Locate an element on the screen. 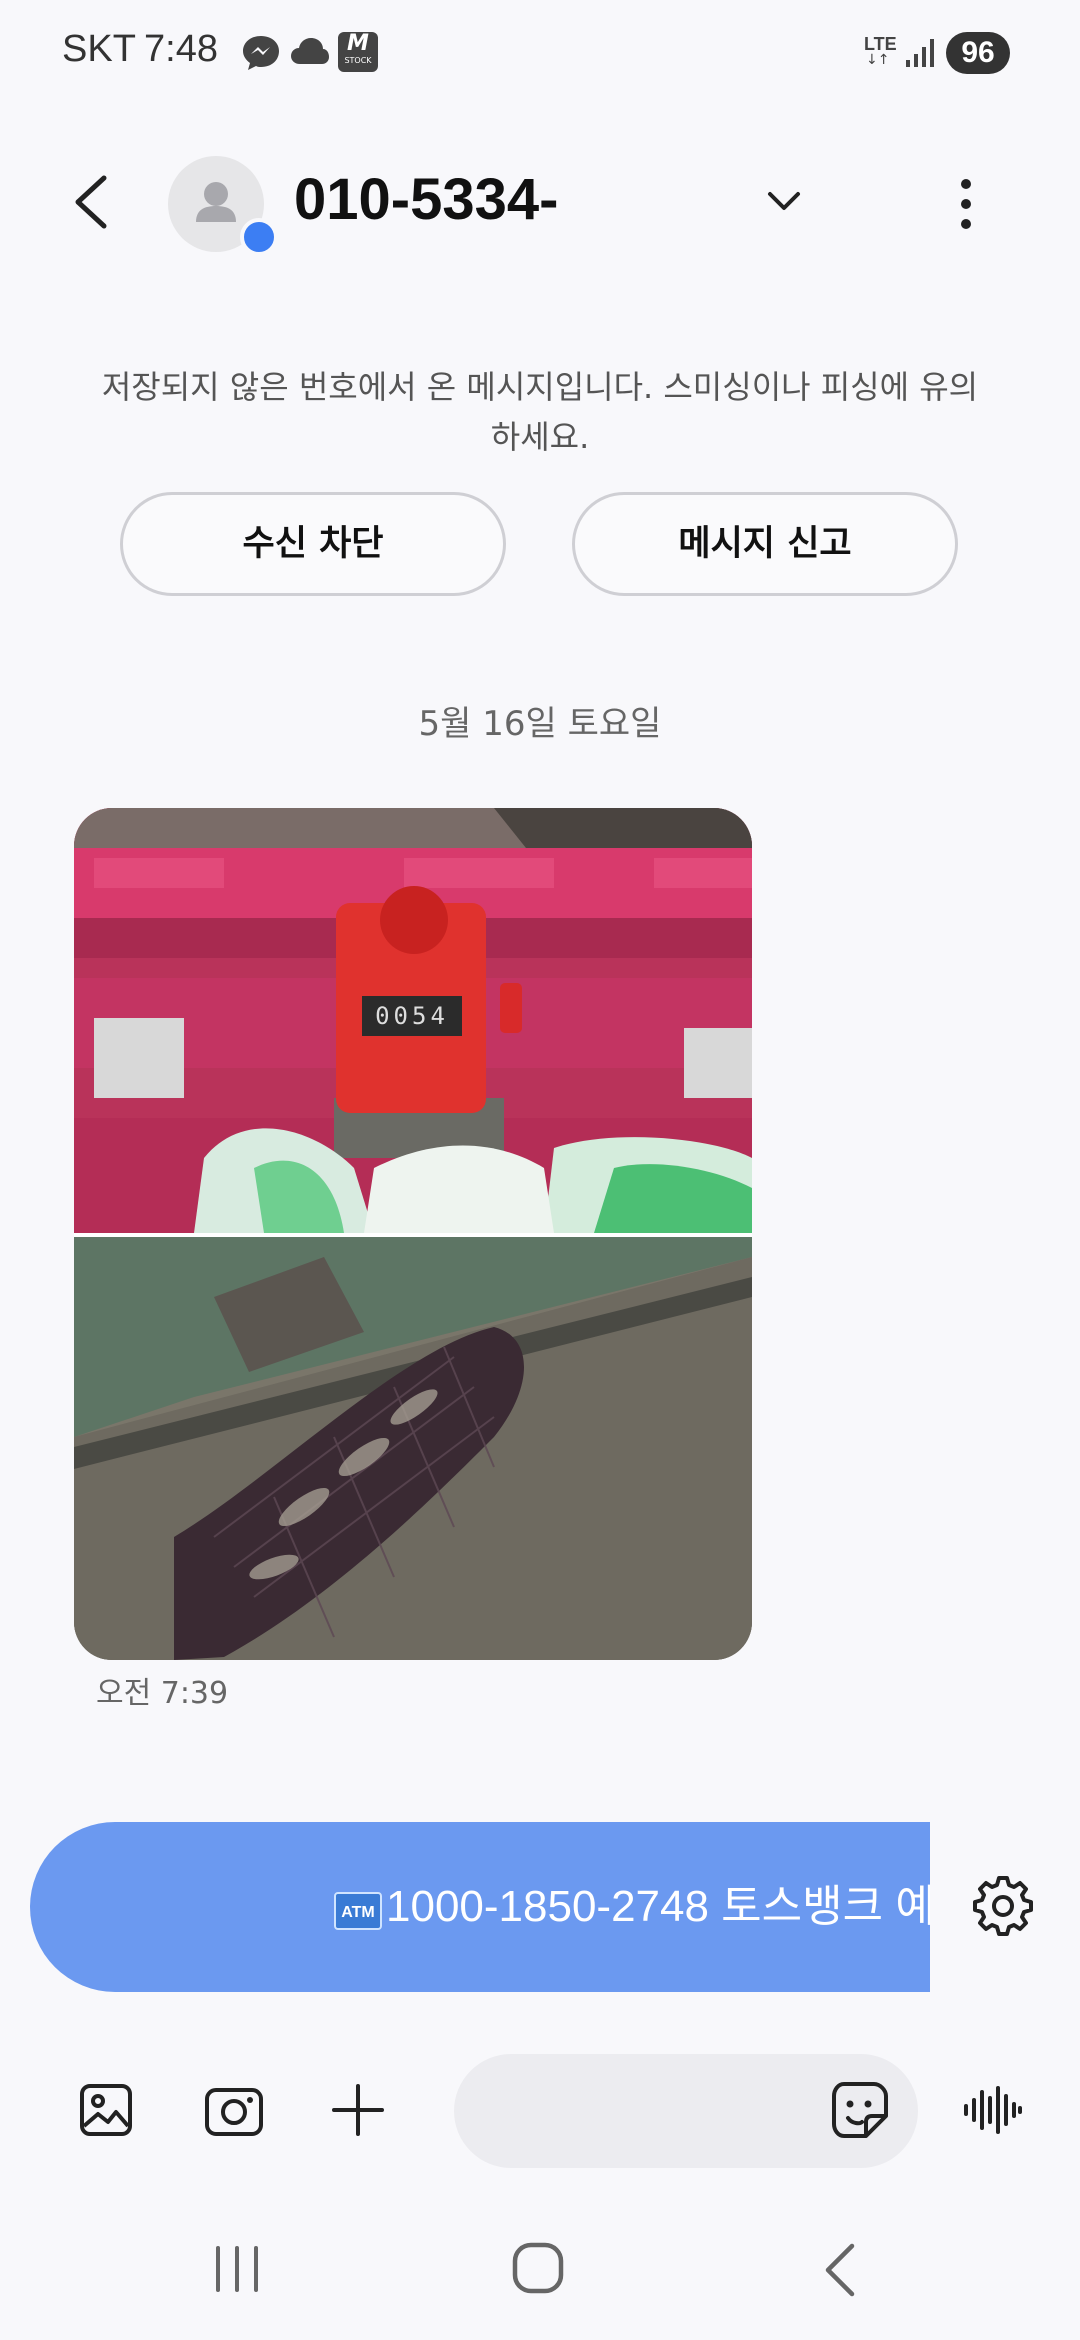  sticker-button is located at coordinates (860, 2112).